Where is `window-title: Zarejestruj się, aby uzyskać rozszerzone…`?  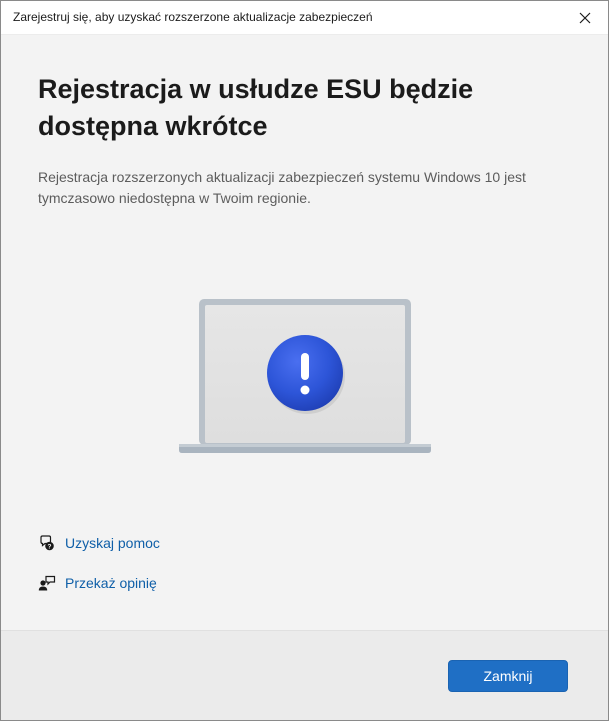 window-title: Zarejestruj się, aby uzyskać rozszerzone… is located at coordinates (193, 17).